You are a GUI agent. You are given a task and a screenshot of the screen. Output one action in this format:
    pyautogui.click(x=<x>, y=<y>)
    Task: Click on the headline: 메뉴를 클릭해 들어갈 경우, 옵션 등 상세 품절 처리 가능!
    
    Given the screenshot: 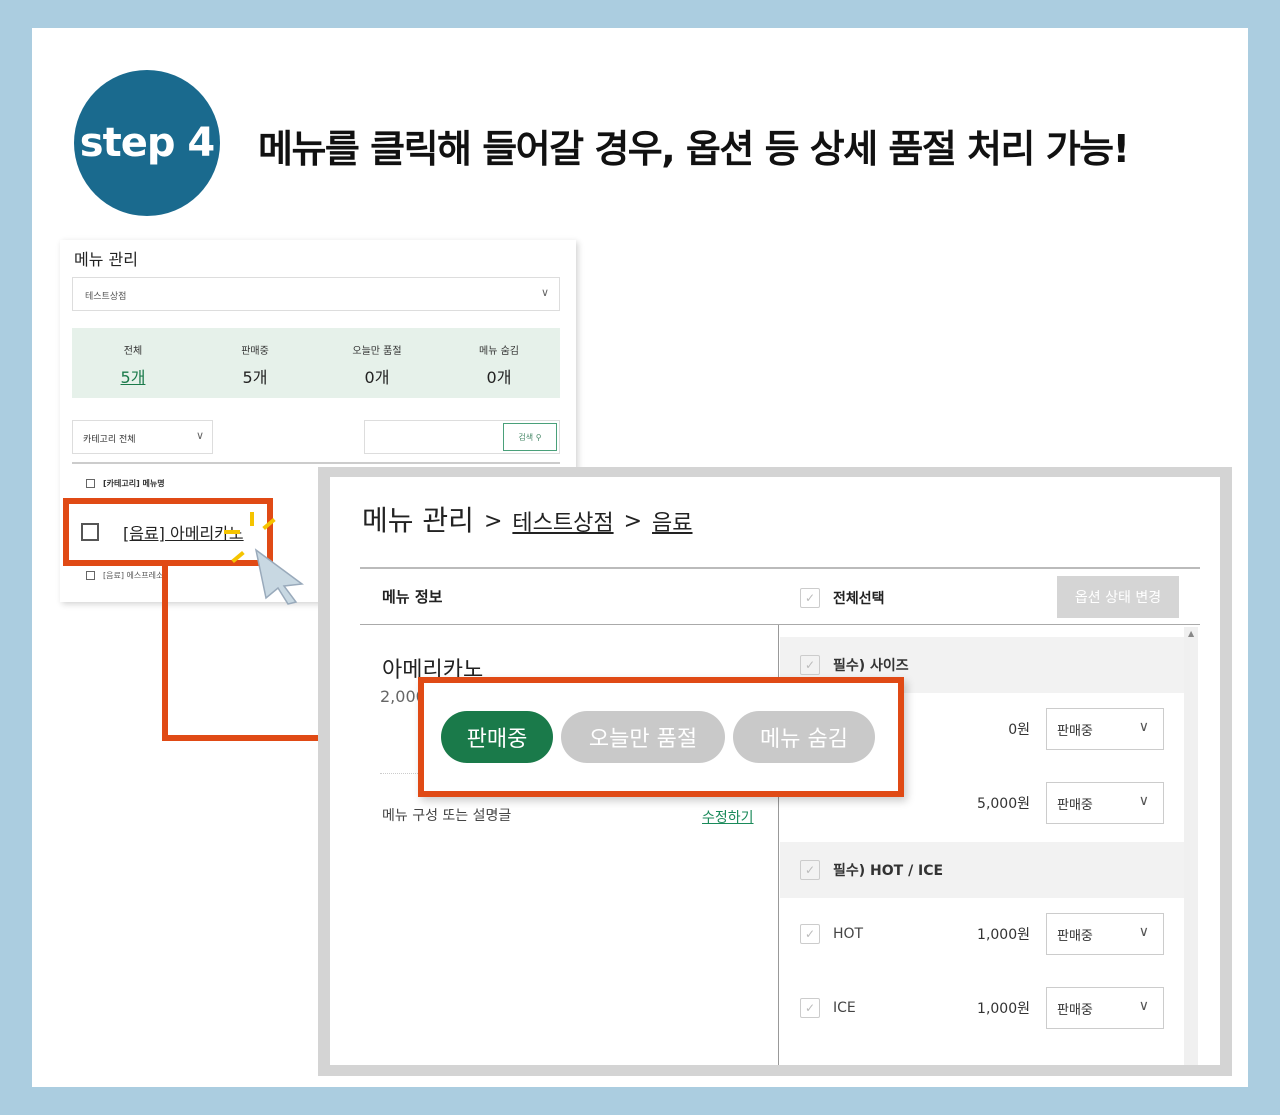 What is the action you would take?
    pyautogui.click(x=694, y=149)
    